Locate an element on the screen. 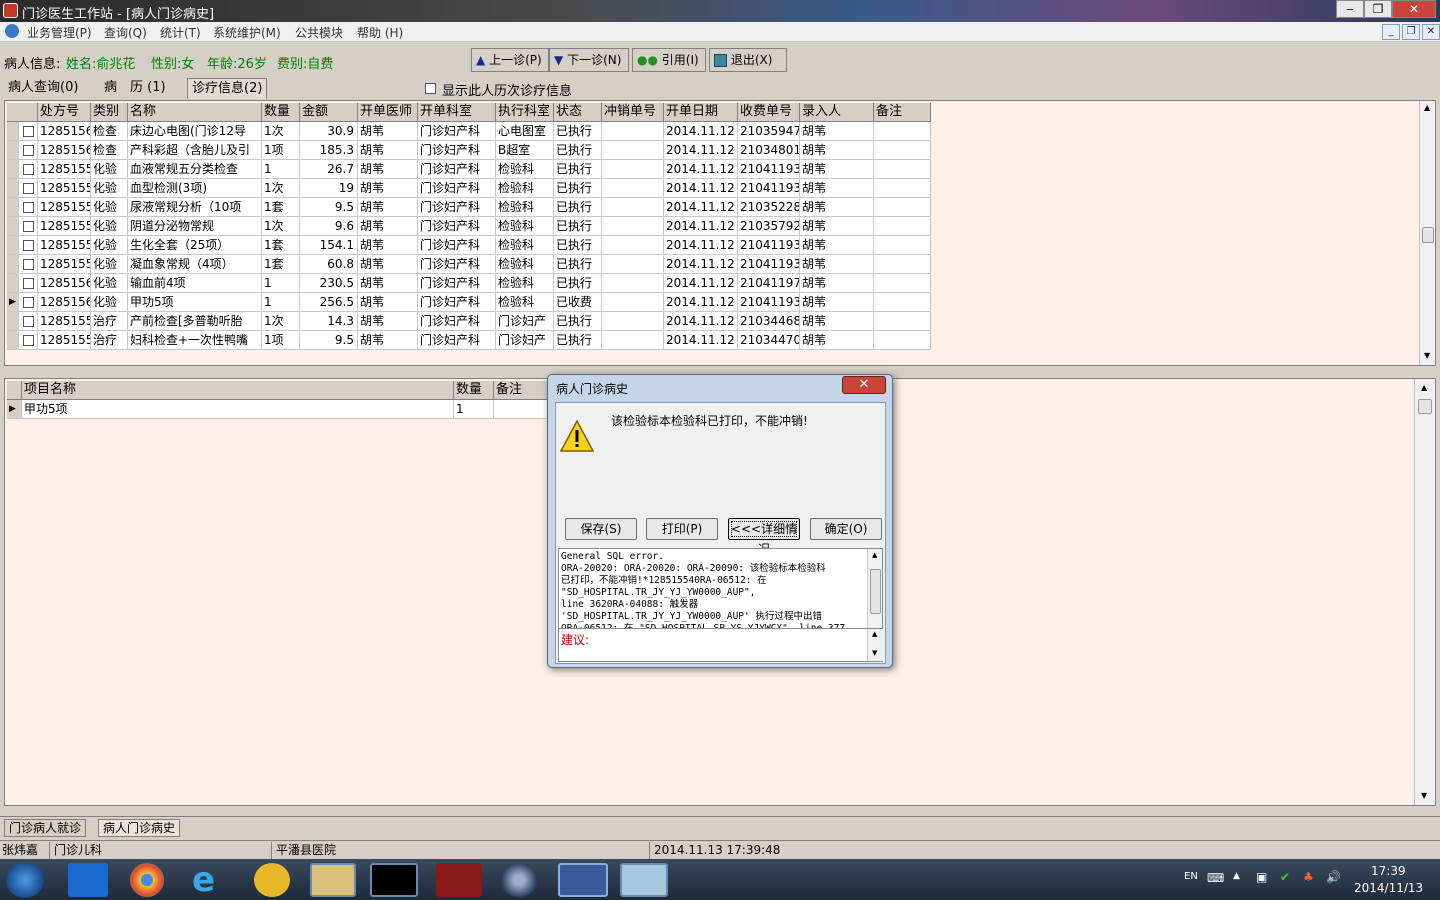 The image size is (1440, 900). table-cell: 26.7 is located at coordinates (329, 169).